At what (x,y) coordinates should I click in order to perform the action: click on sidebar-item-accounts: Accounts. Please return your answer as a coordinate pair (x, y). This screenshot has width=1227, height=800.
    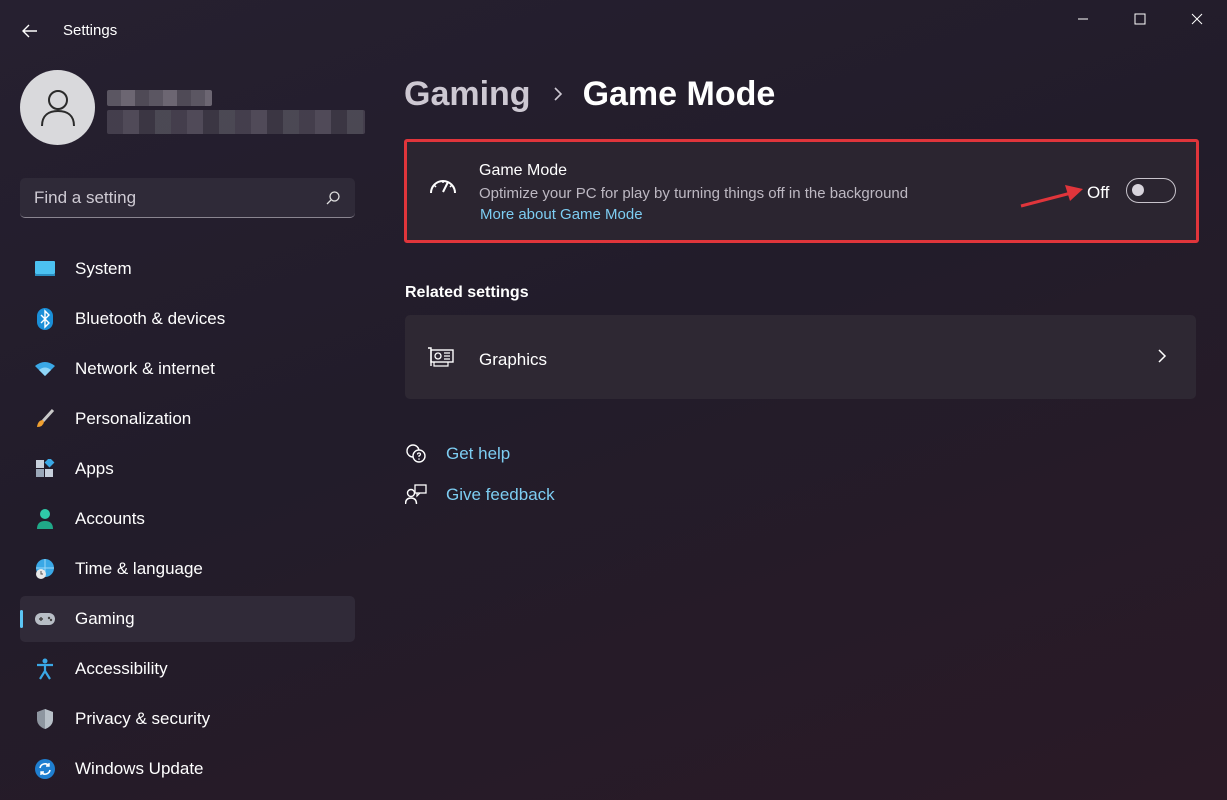
    Looking at the image, I should click on (187, 519).